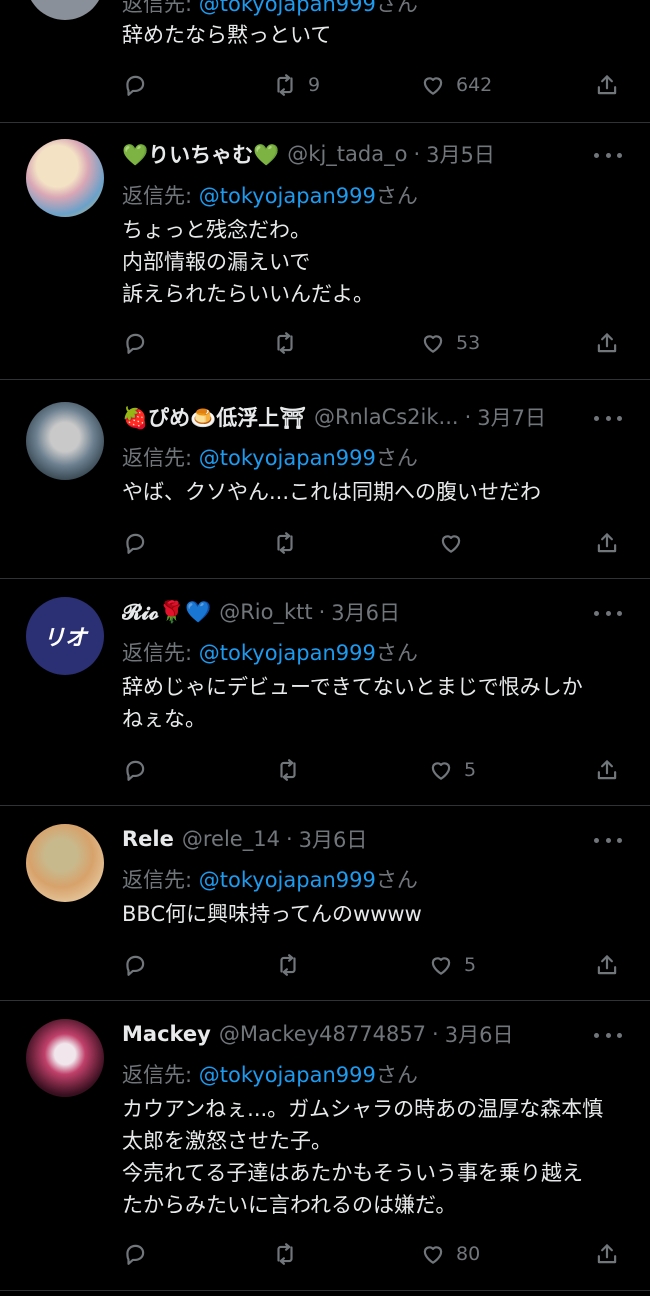 The height and width of the screenshot is (1296, 650). What do you see at coordinates (376, 839) in the screenshot?
I see `tweet-header: Rele @rele_14 · 3月6日` at bounding box center [376, 839].